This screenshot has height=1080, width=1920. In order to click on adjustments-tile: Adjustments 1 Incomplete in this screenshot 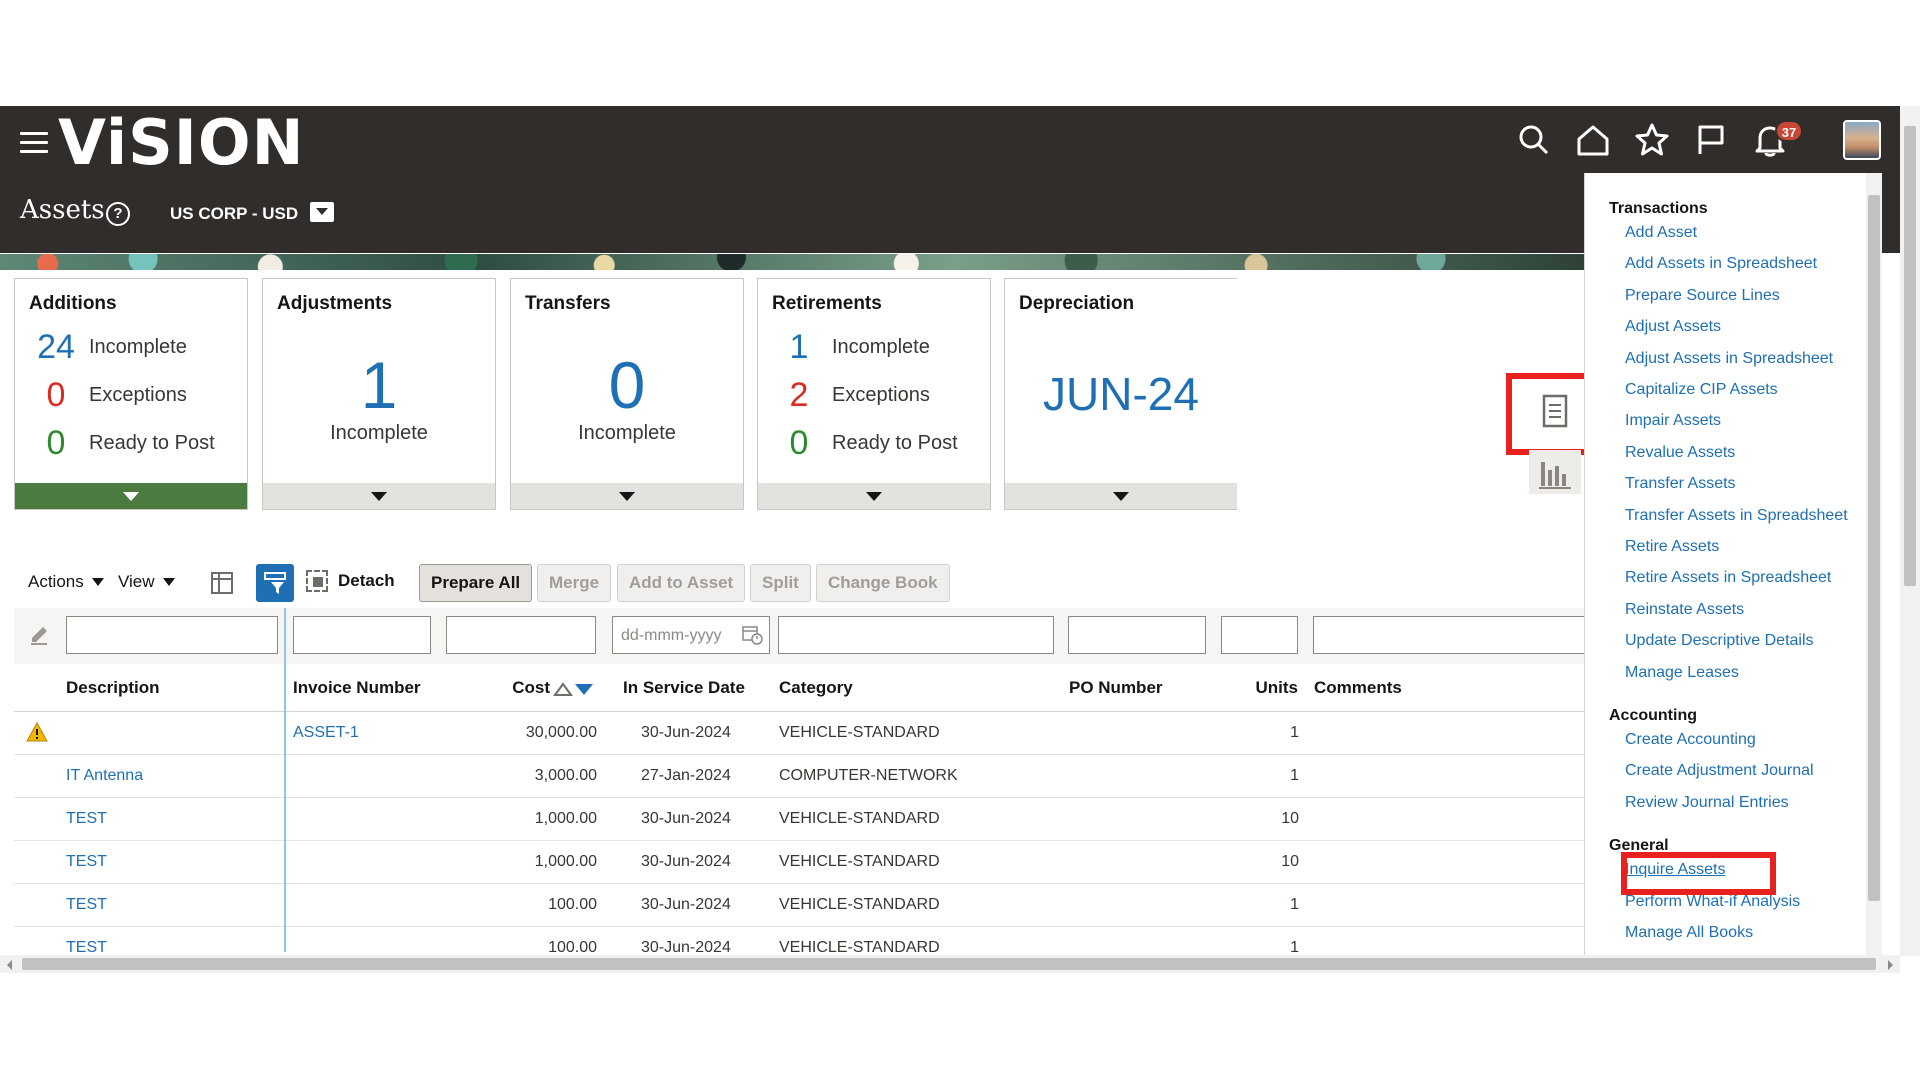, I will do `click(379, 394)`.